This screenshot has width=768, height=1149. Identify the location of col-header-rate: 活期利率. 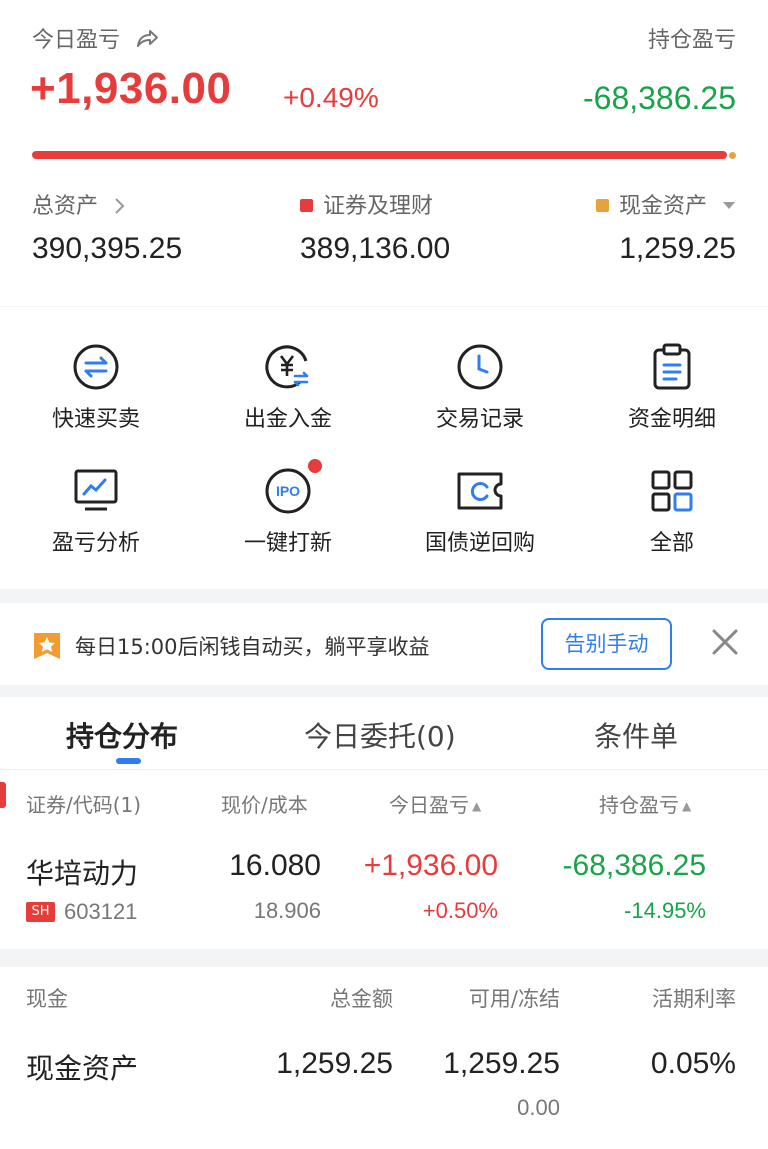
(694, 999).